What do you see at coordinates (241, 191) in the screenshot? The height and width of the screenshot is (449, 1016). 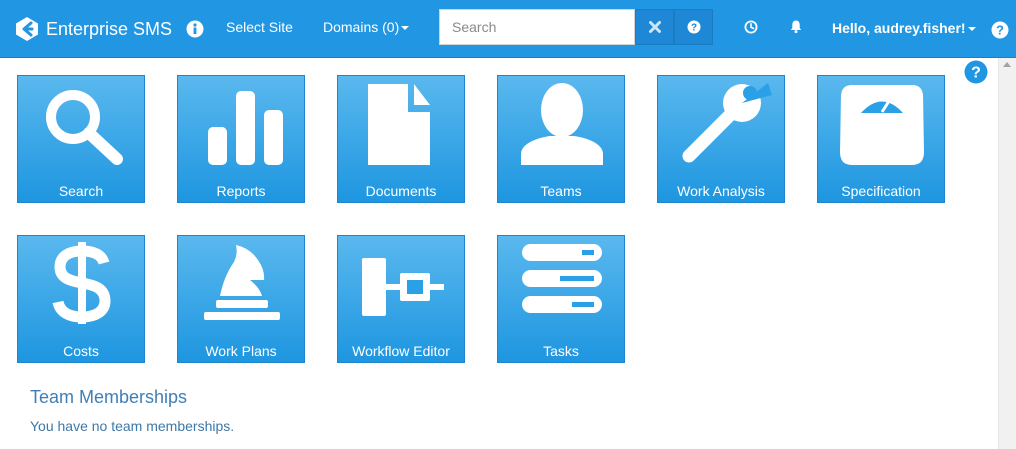 I see `tile-label: Reports` at bounding box center [241, 191].